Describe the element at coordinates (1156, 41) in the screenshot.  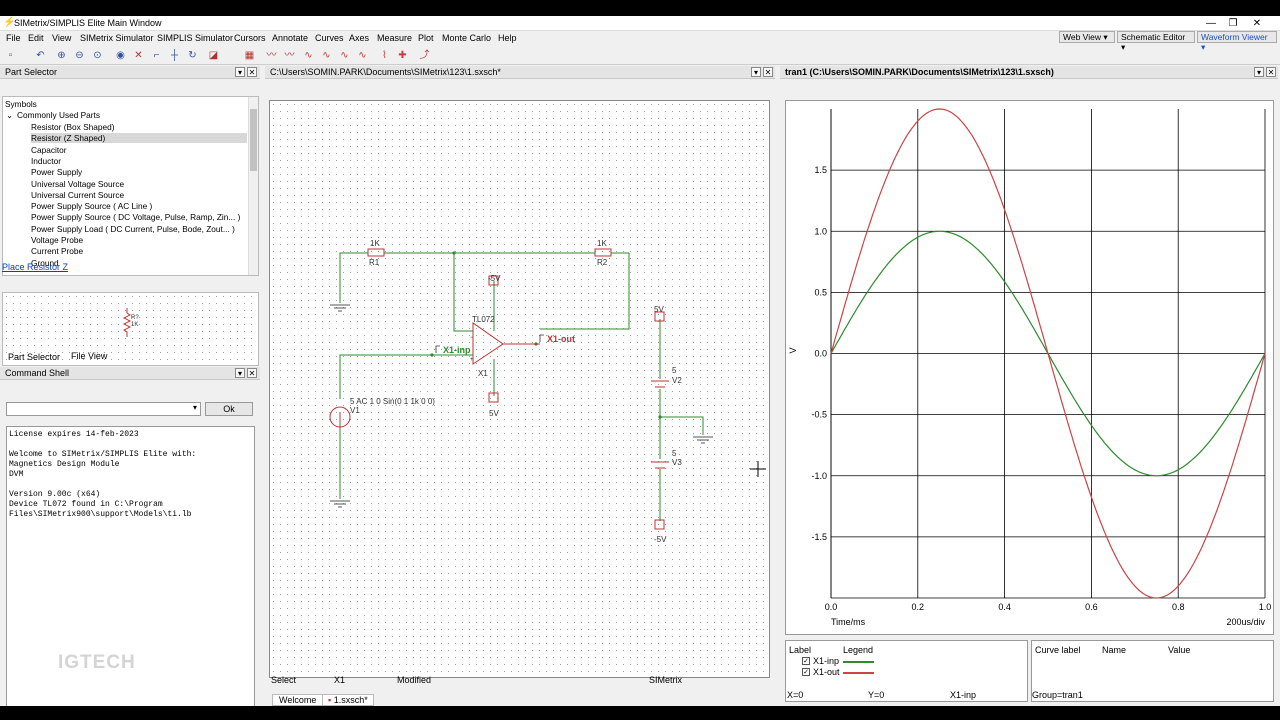
I see `schematic-editor-select: Schematic Editor ▾` at that location.